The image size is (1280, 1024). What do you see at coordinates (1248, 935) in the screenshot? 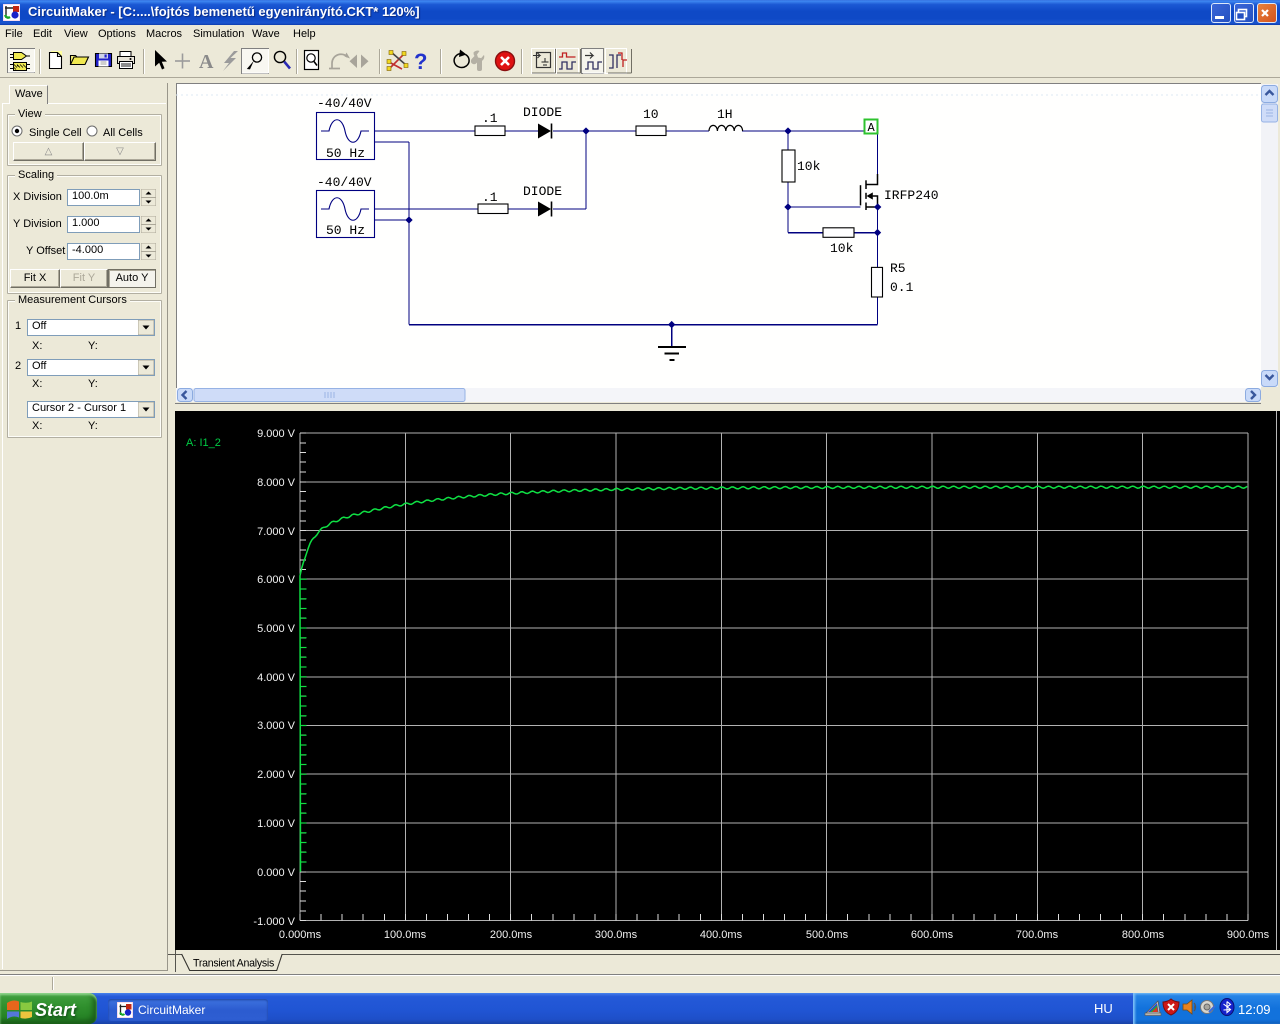
I see `svg-text: 900.0ms` at bounding box center [1248, 935].